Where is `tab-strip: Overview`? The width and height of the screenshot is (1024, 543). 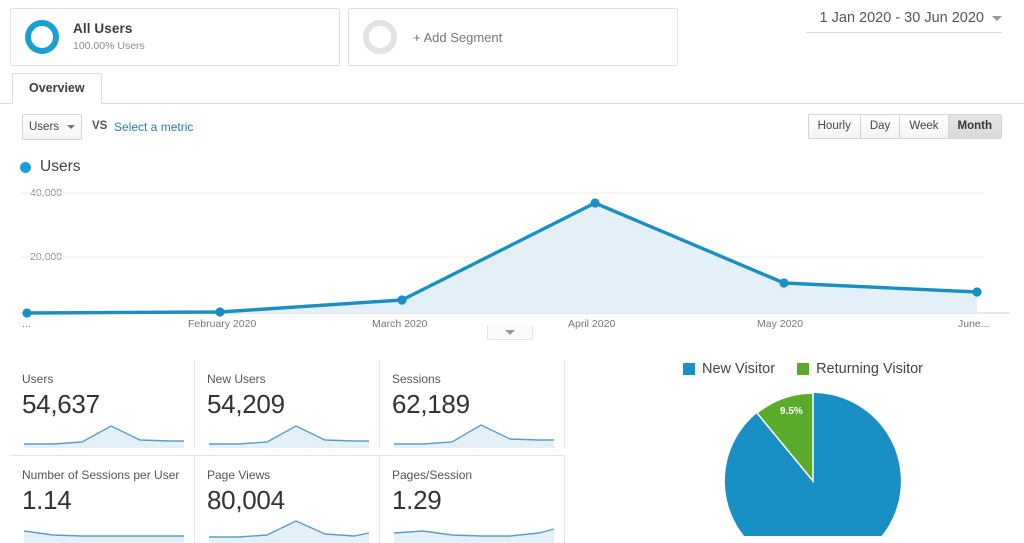
tab-strip: Overview is located at coordinates (512, 88).